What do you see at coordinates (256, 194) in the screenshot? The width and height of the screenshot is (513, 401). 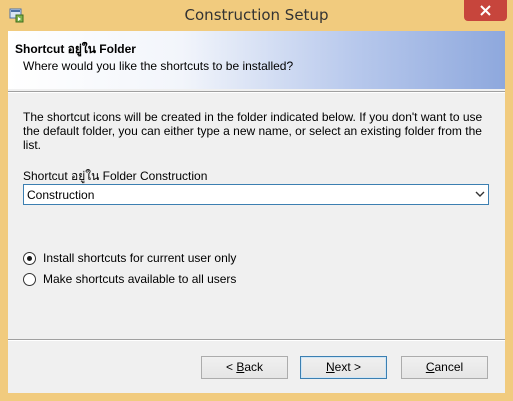 I see `folder-combobox: Construction` at bounding box center [256, 194].